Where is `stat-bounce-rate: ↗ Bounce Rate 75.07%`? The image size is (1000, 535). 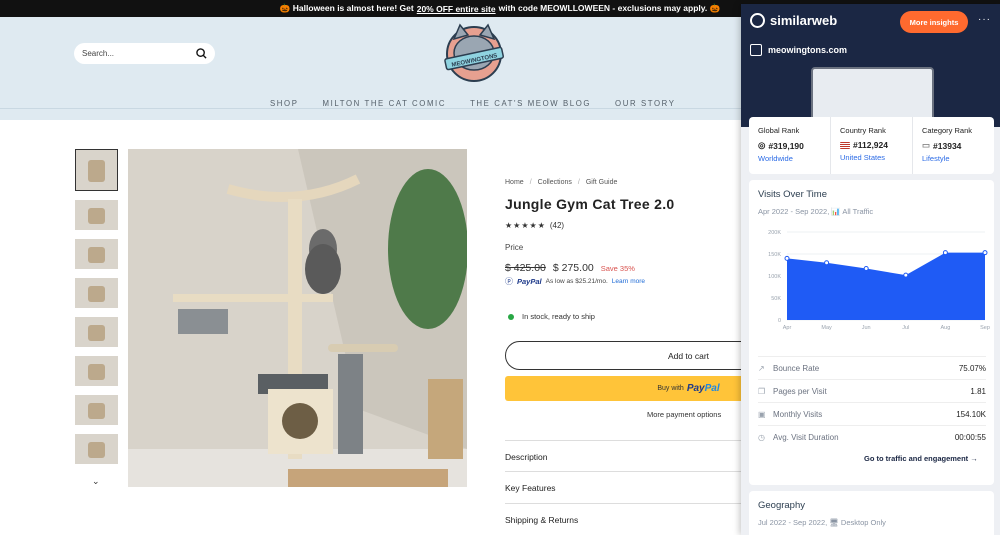
stat-bounce-rate: ↗ Bounce Rate 75.07% is located at coordinates (872, 367).